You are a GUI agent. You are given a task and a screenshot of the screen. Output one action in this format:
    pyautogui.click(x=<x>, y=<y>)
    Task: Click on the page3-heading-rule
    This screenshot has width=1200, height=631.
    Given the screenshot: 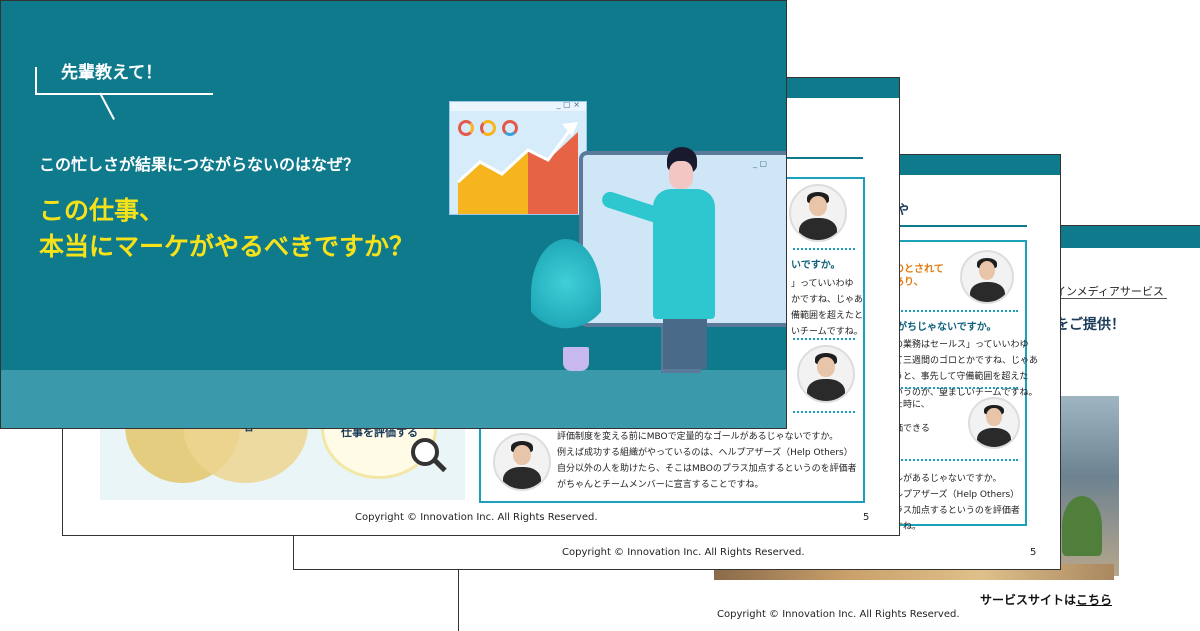 What is the action you would take?
    pyautogui.click(x=957, y=226)
    